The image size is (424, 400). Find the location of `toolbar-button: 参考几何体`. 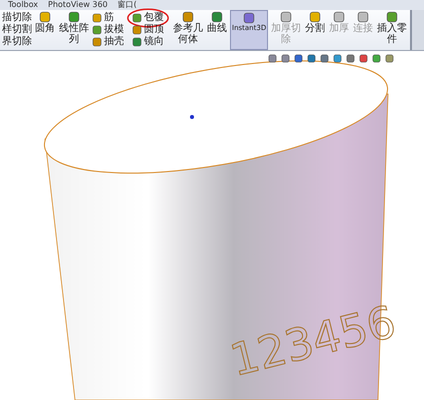

toolbar-button: 参考几何体 is located at coordinates (188, 30).